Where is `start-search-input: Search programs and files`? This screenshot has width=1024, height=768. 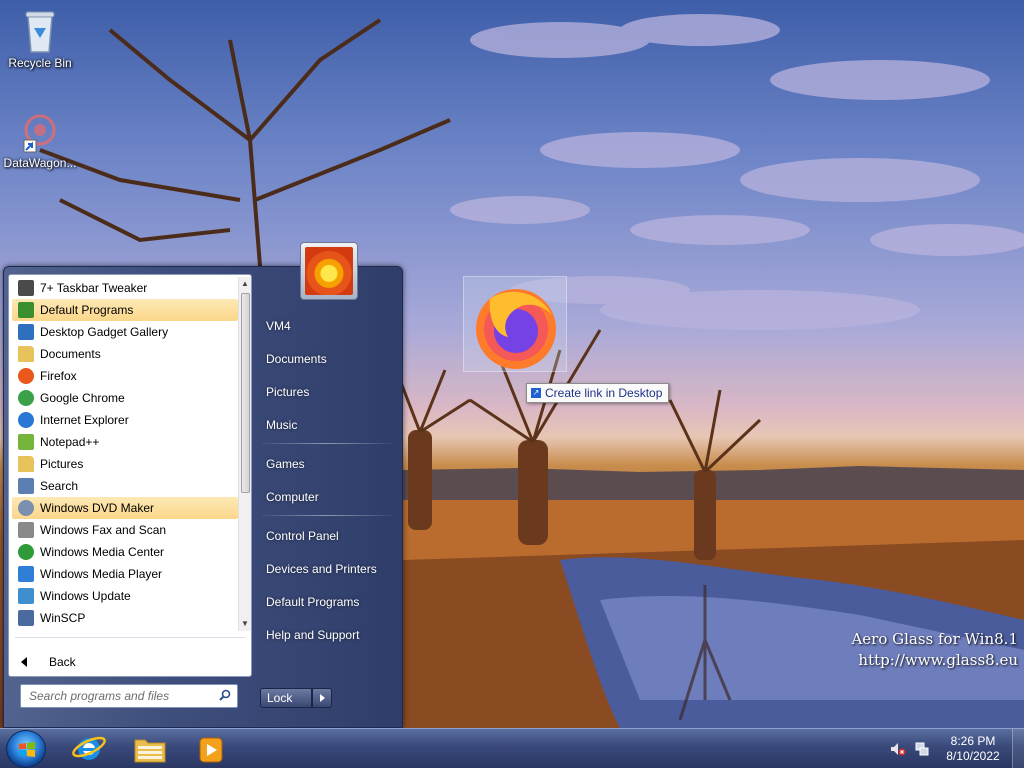
start-search-input: Search programs and files is located at coordinates (129, 696).